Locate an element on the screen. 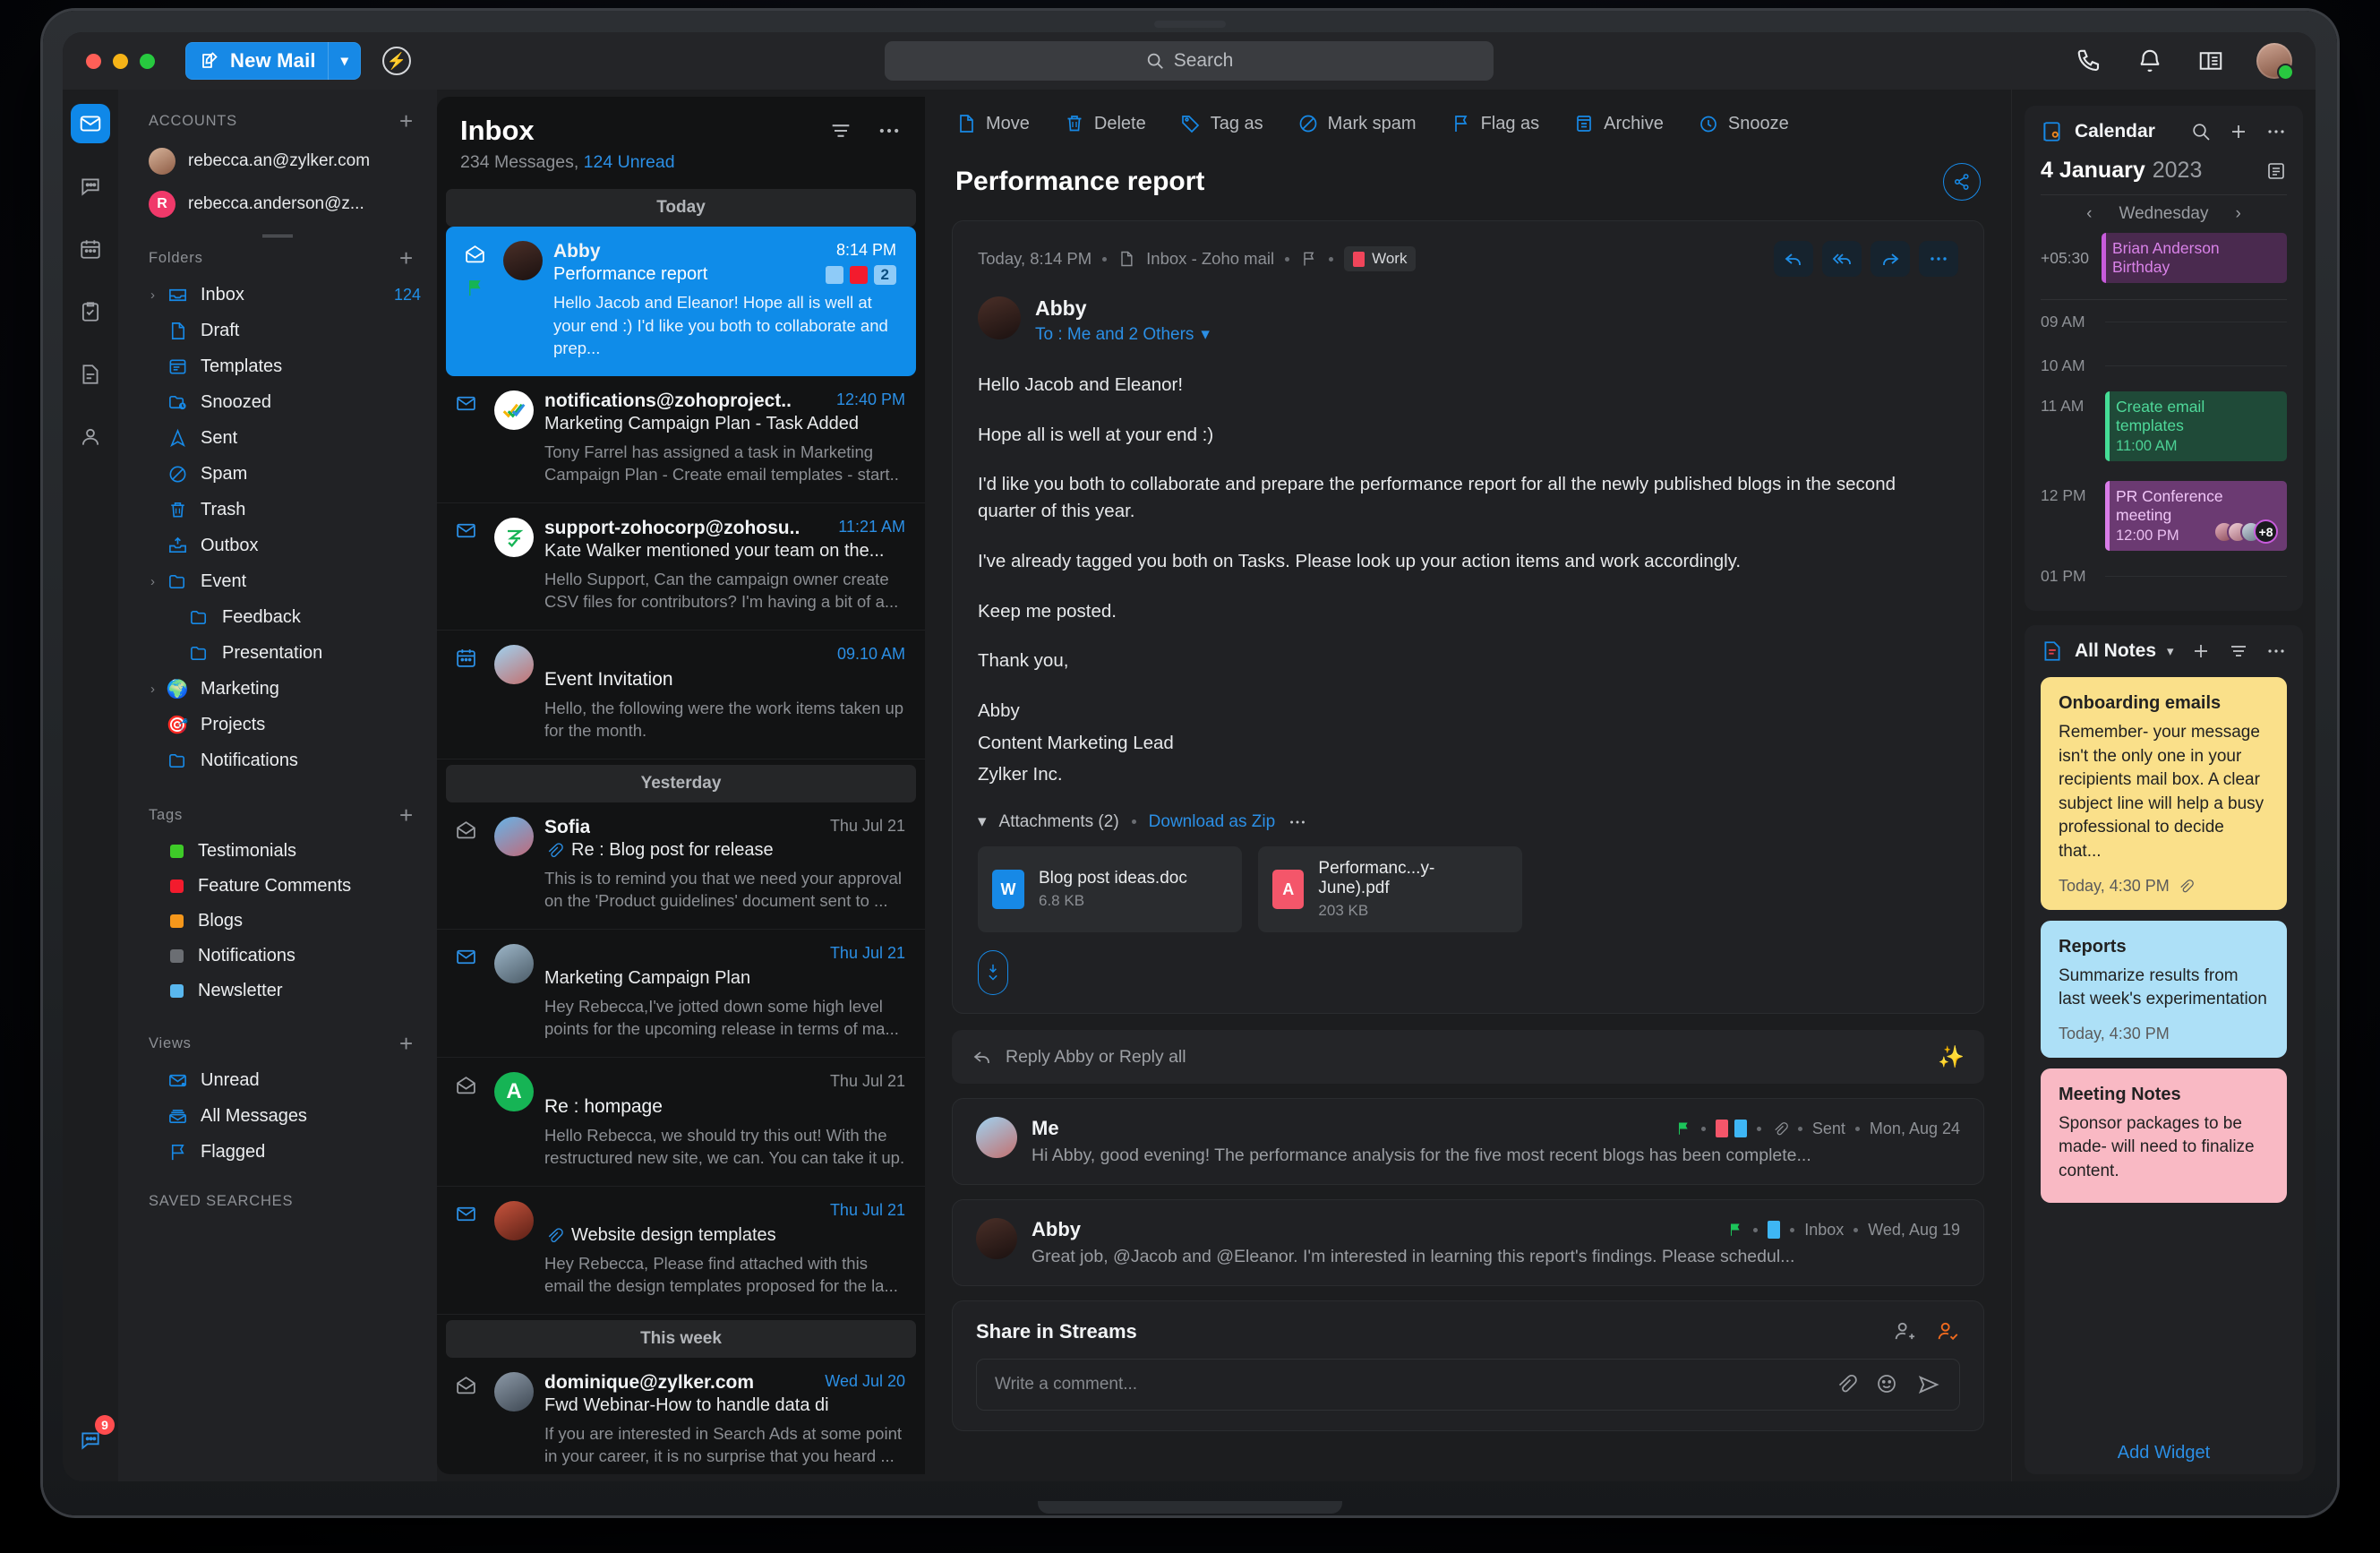 This screenshot has width=2380, height=1553. new-mail-button: New Mail ▾ is located at coordinates (273, 61).